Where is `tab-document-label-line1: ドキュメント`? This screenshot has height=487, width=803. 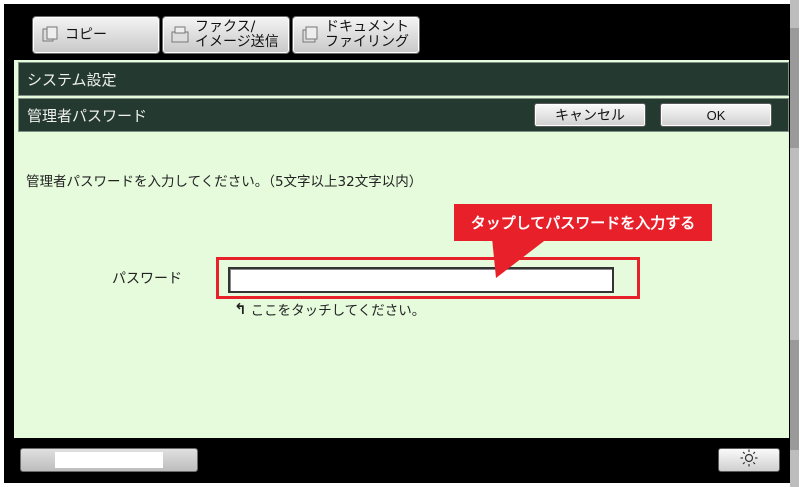 tab-document-label-line1: ドキュメント is located at coordinates (367, 27).